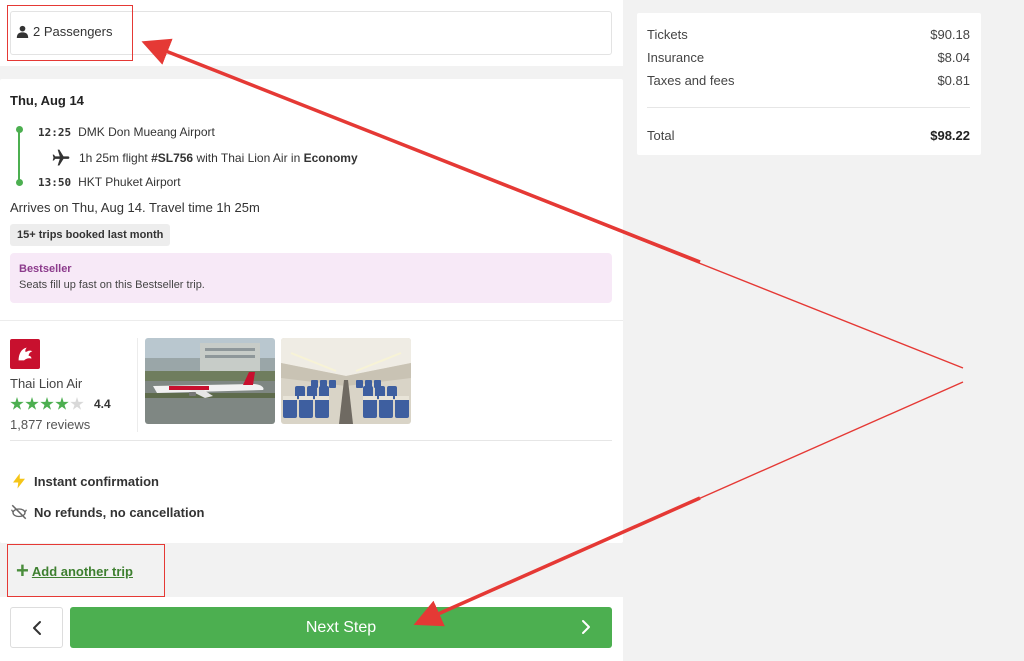 The image size is (1024, 661). I want to click on feature-no-refunds: No refunds, no cancellation, so click(107, 512).